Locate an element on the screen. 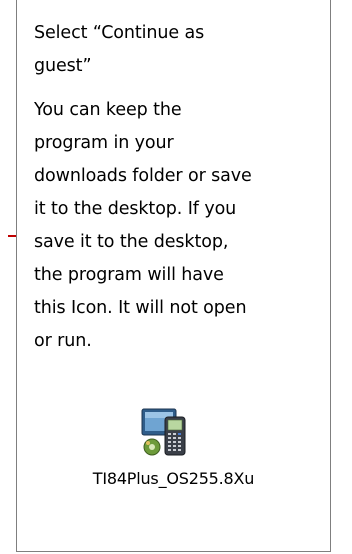 The image size is (352, 554). step-instruction: Select “Continue as guest” is located at coordinates (119, 49).